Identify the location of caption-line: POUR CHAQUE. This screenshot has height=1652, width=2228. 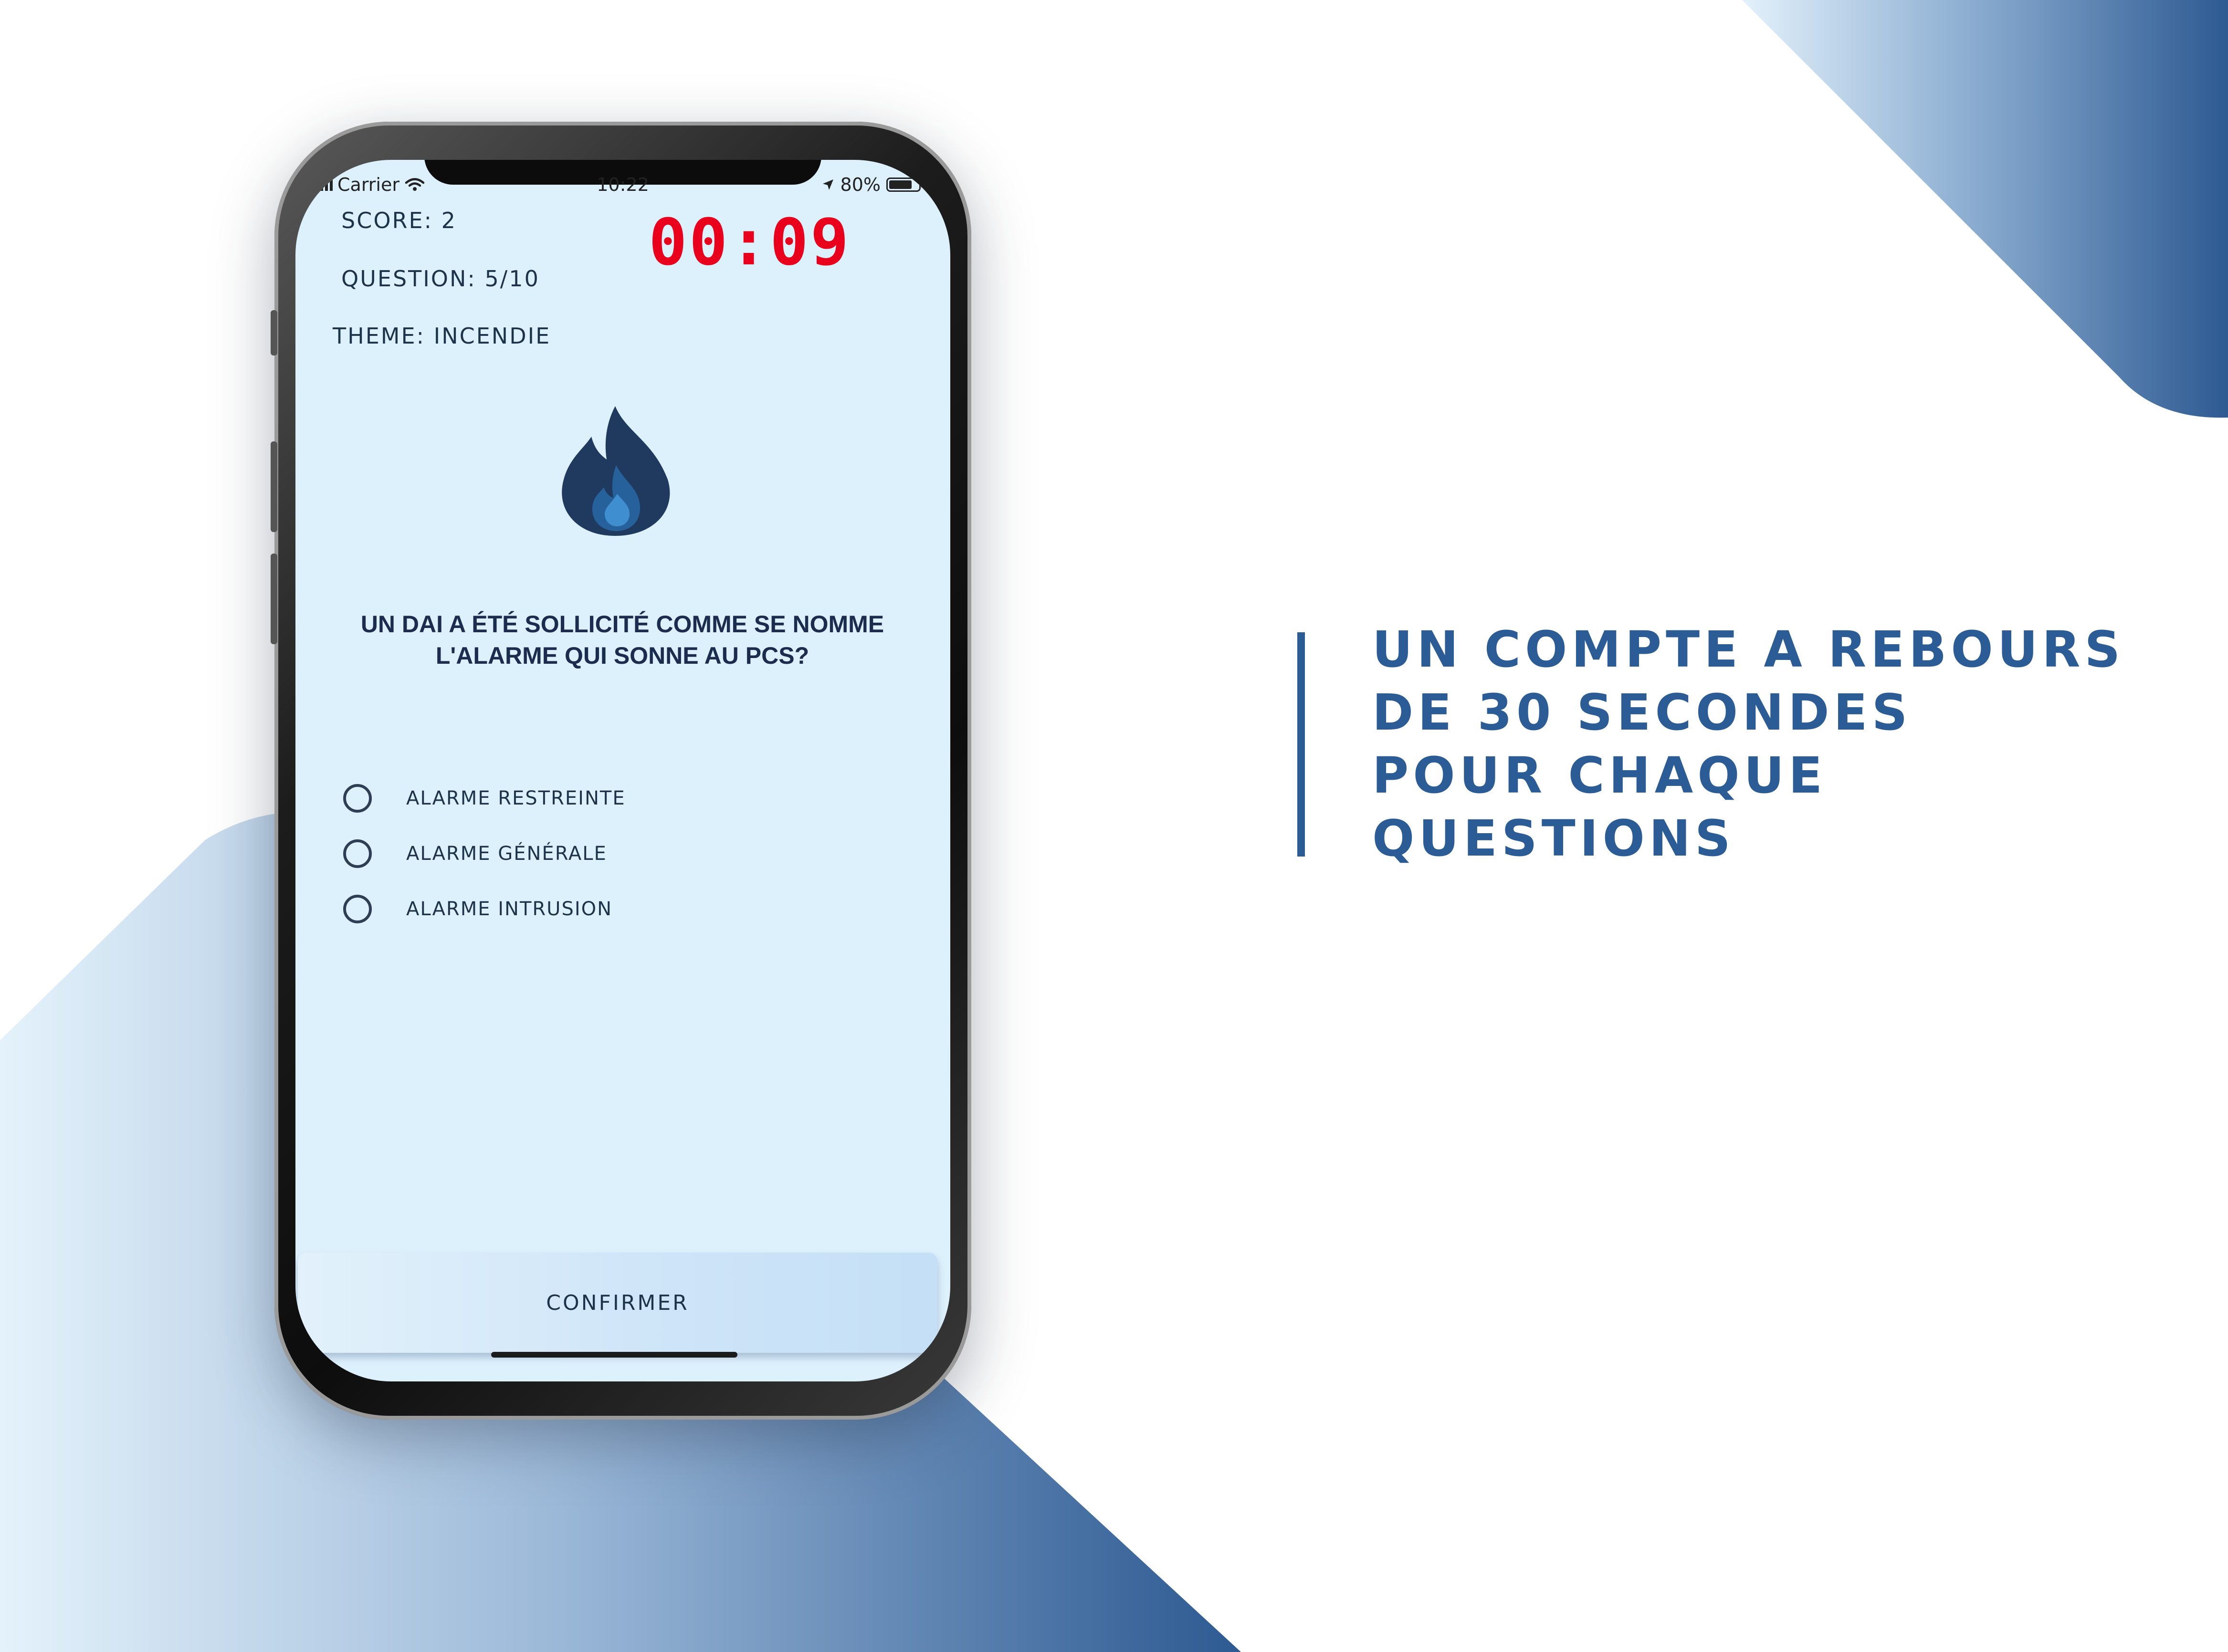
(1599, 775).